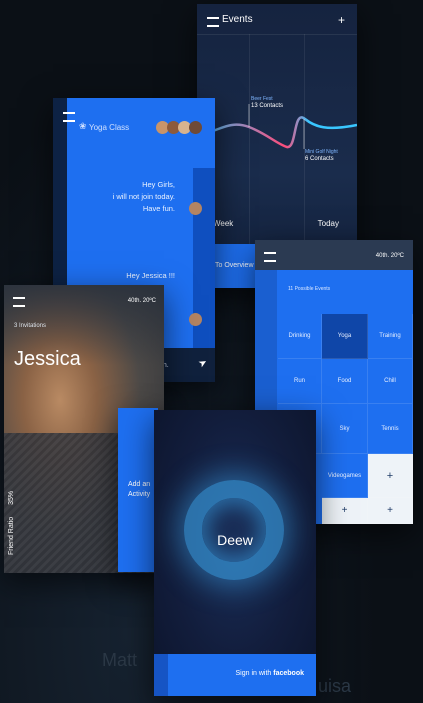  I want to click on today-label: Today, so click(328, 223).